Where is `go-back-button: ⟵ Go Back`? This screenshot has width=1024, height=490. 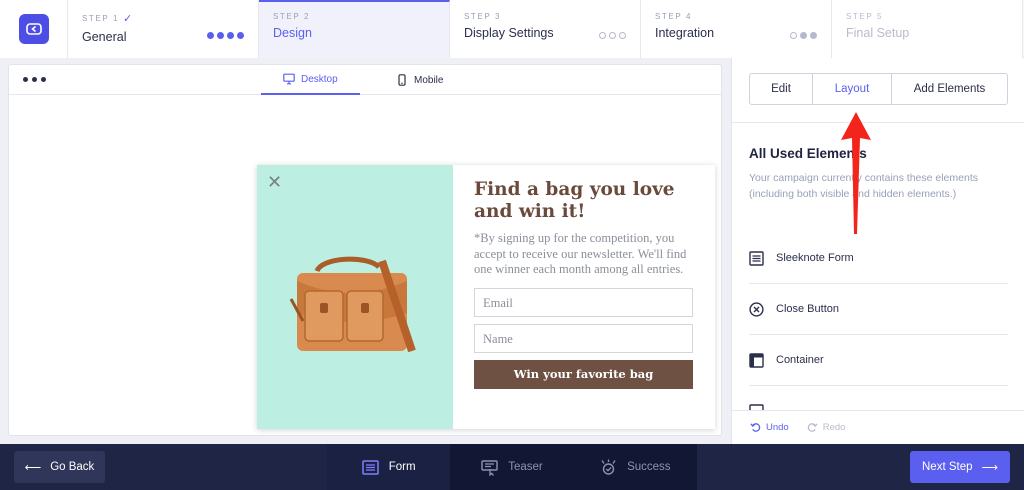 go-back-button: ⟵ Go Back is located at coordinates (59, 467).